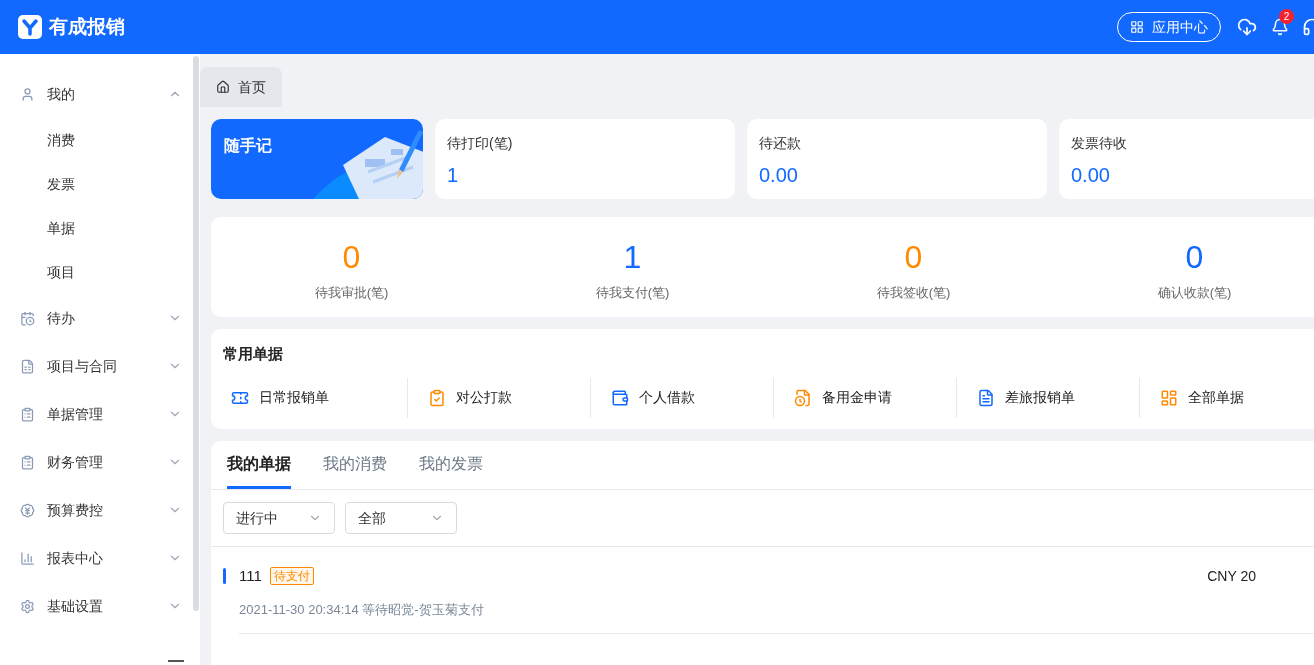 Image resolution: width=1314 pixels, height=665 pixels. I want to click on stat-label: 待我支付(笔), so click(632, 293).